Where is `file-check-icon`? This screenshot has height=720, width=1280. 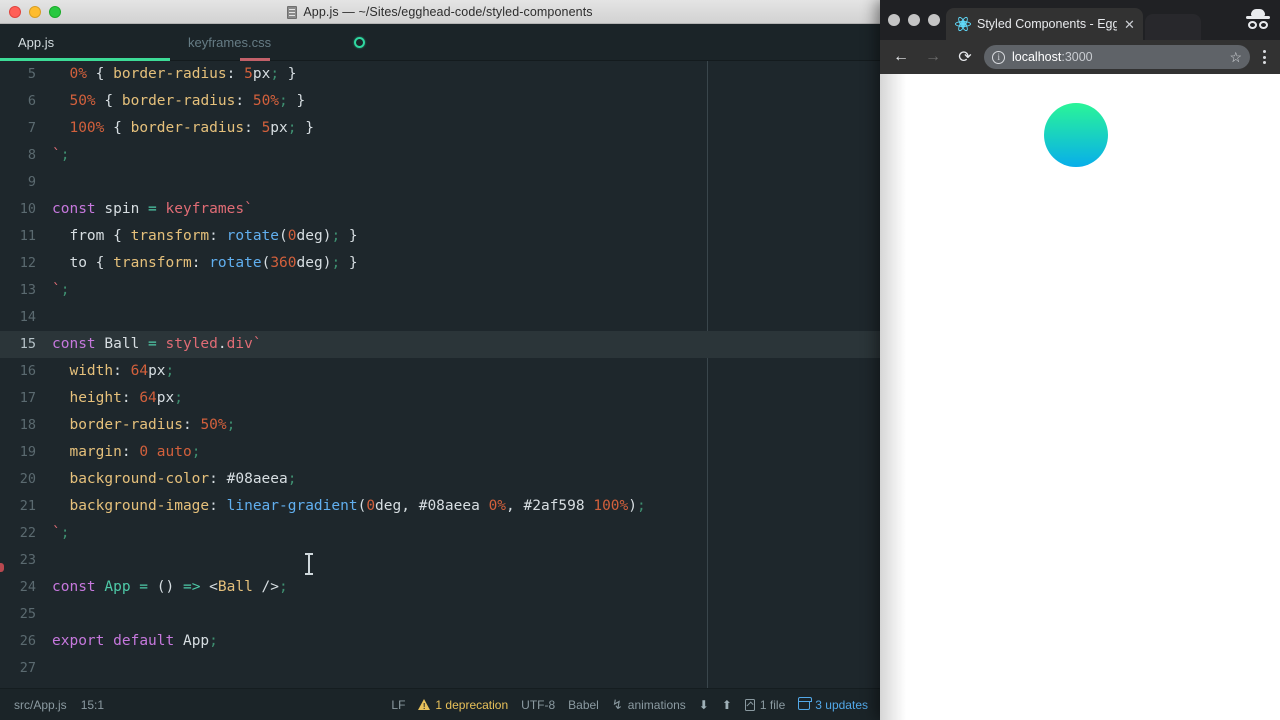
file-check-icon is located at coordinates (749, 704).